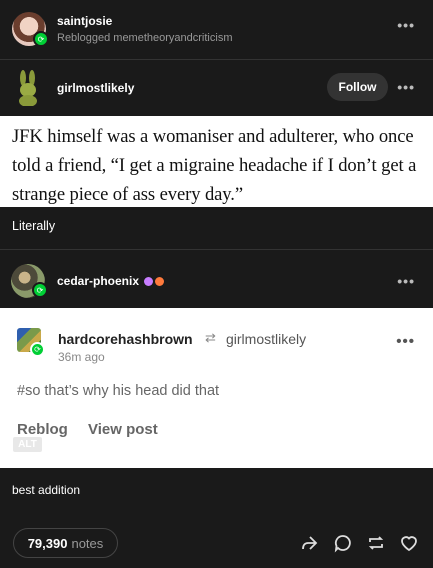 The image size is (433, 568). What do you see at coordinates (409, 543) in the screenshot?
I see `heart-icon` at bounding box center [409, 543].